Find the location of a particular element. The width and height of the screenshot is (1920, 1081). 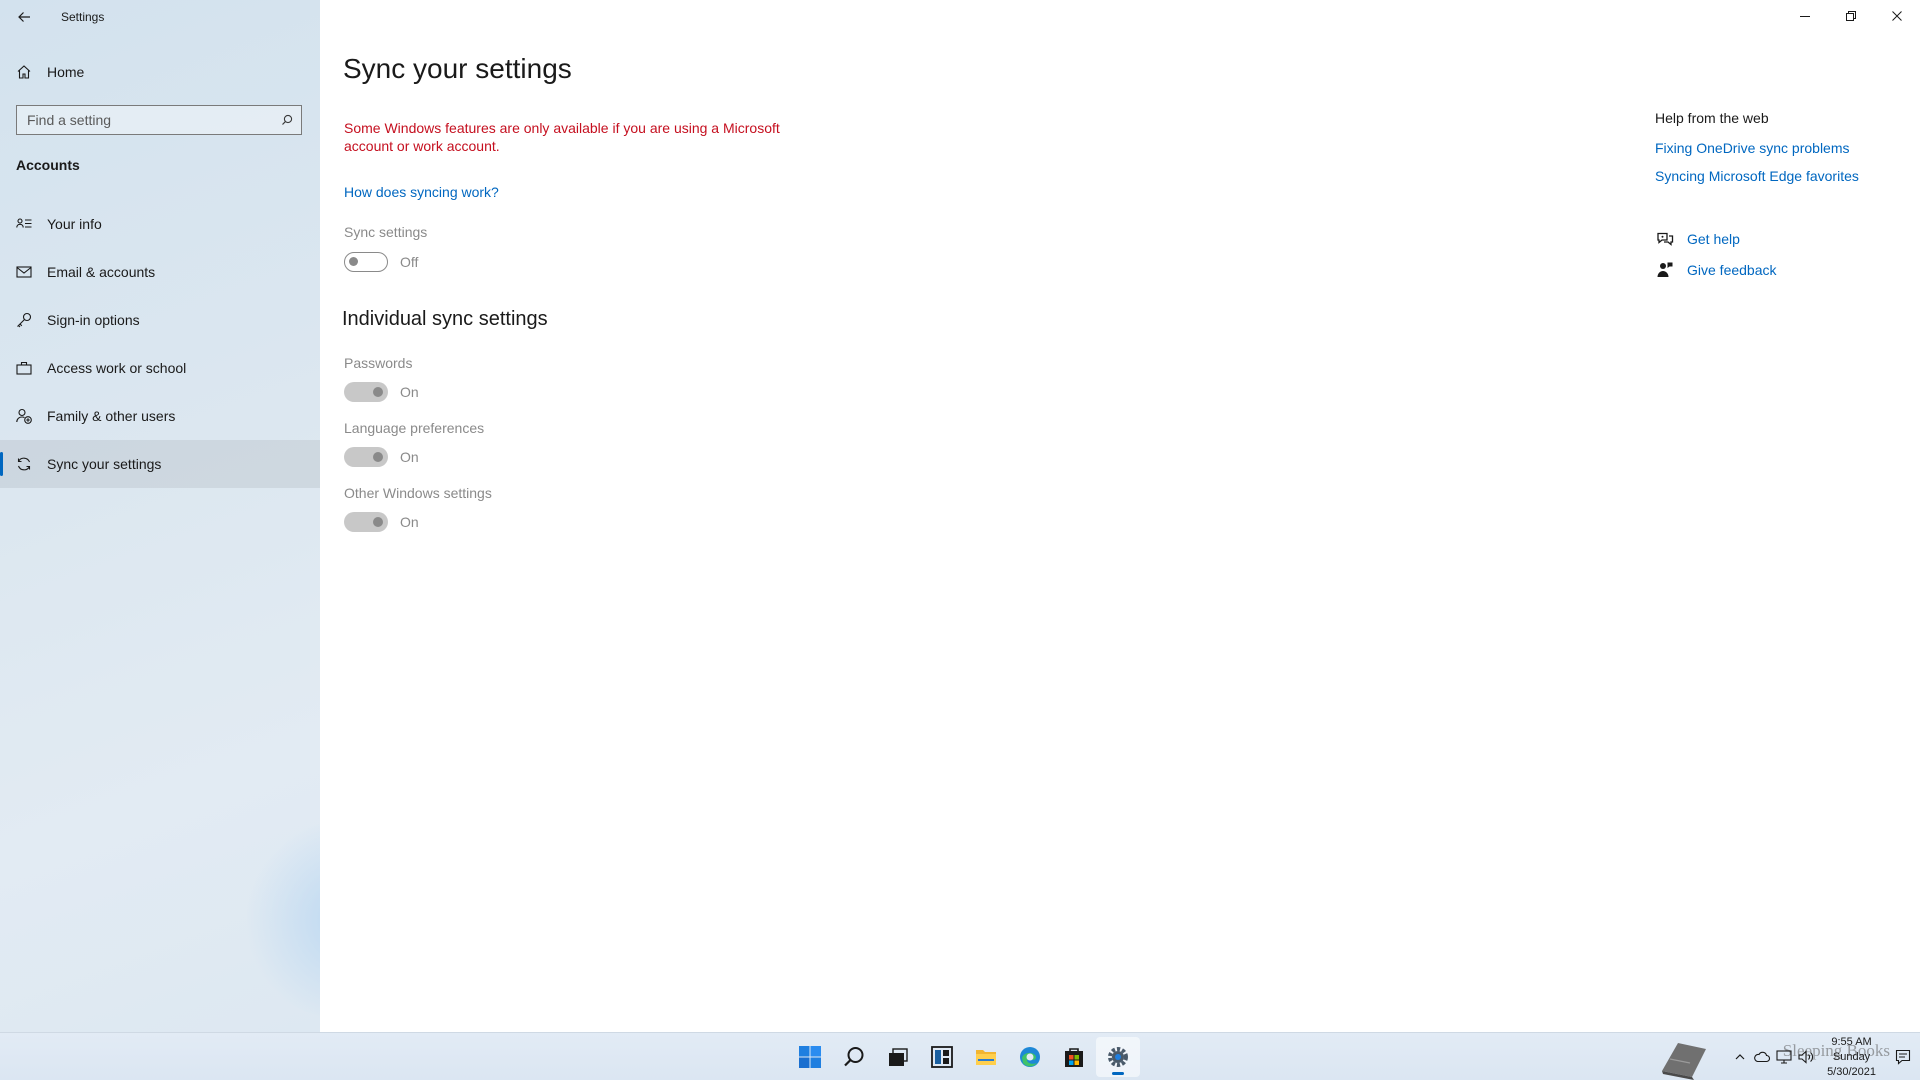

help-heading: Help from the web is located at coordinates (1712, 118).